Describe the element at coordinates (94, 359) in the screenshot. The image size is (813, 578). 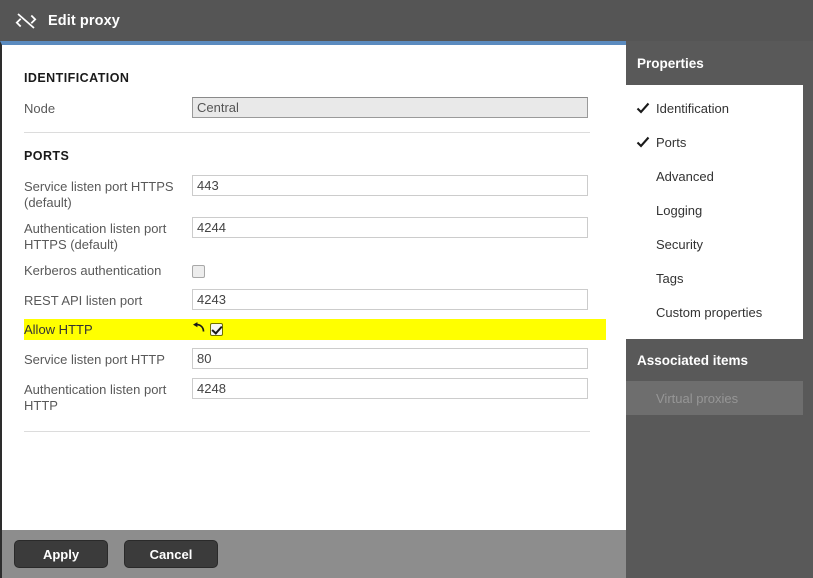
I see `label-service-listen-port-http: Service listen port HTTP` at that location.